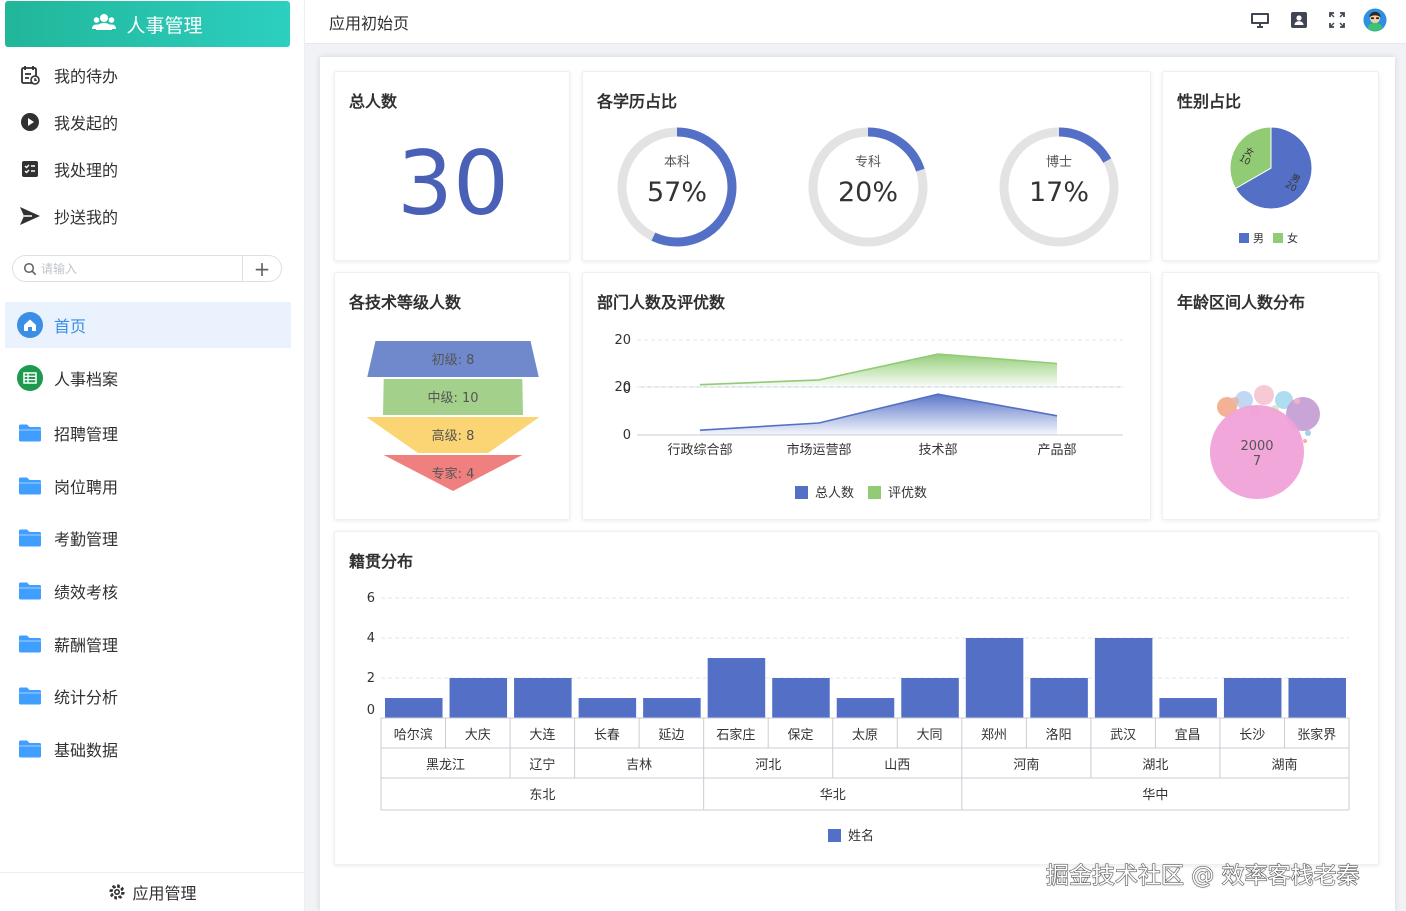  I want to click on fullscreen-icon, so click(1337, 20).